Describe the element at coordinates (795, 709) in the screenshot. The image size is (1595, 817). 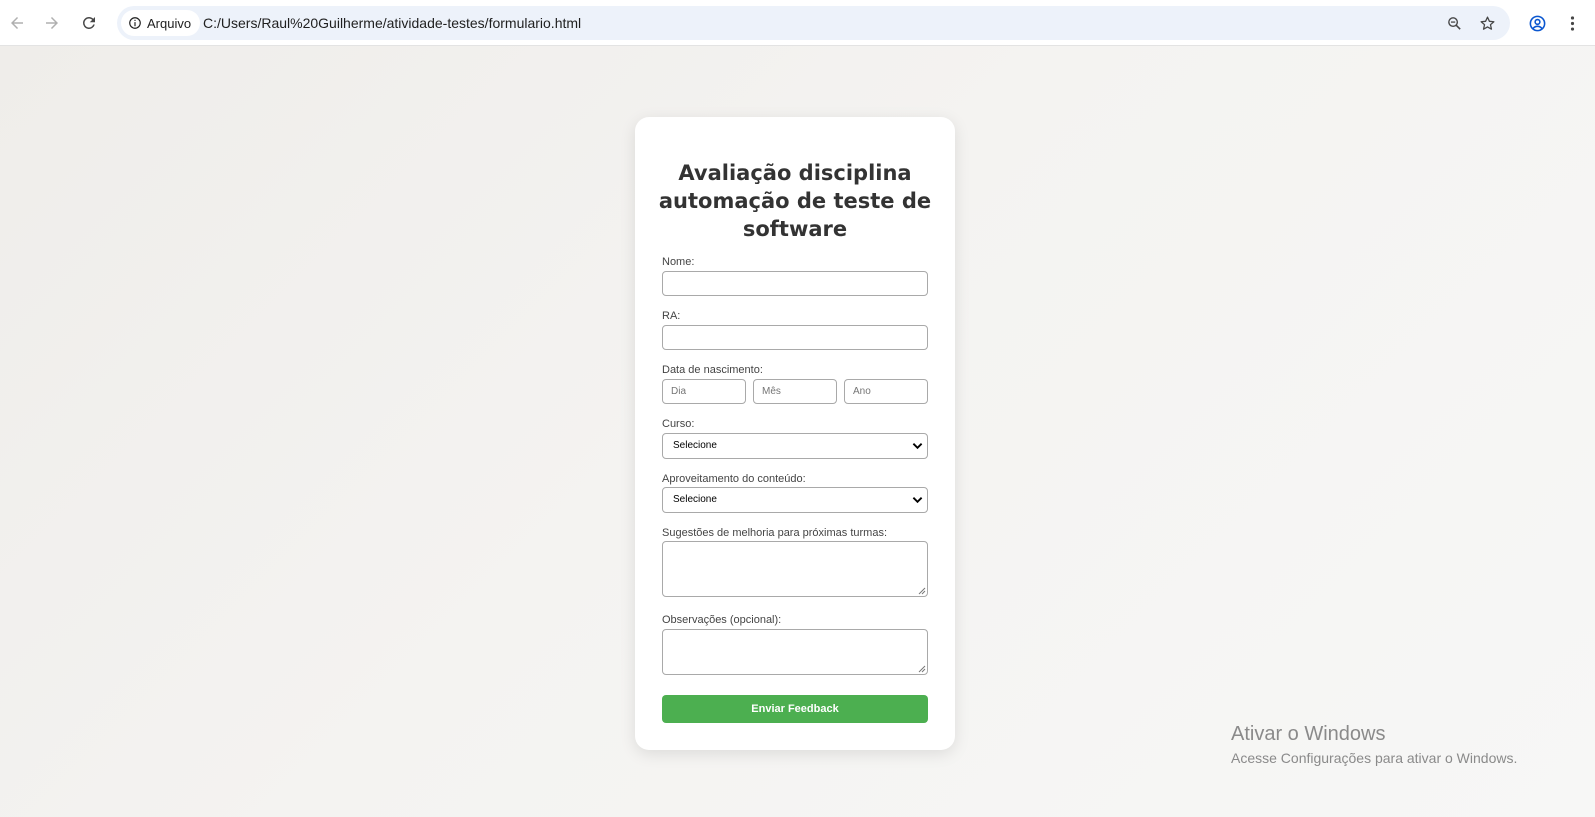
I see `submit-feedback-button: Enviar Feedback` at that location.